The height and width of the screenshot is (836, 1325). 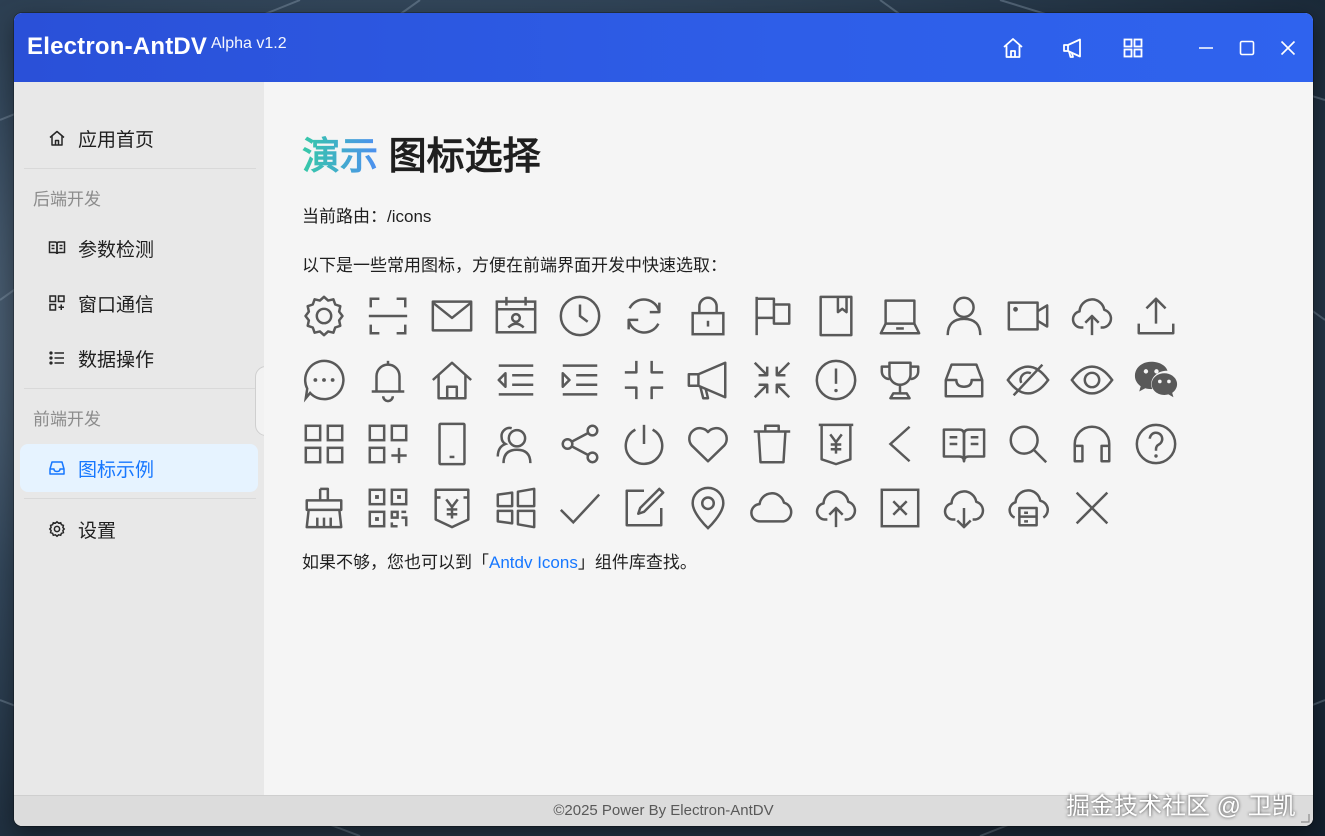 I want to click on footer-suffix: 」组件库查找。, so click(x=637, y=562).